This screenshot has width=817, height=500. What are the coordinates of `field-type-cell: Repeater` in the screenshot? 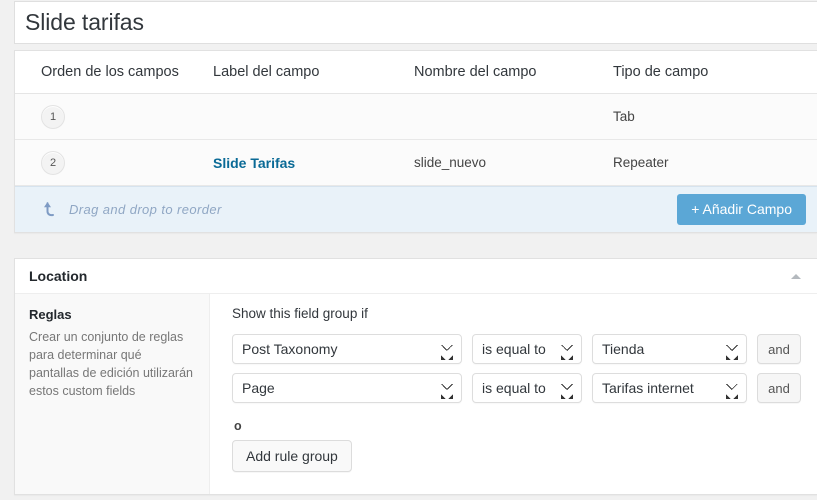 It's located at (715, 162).